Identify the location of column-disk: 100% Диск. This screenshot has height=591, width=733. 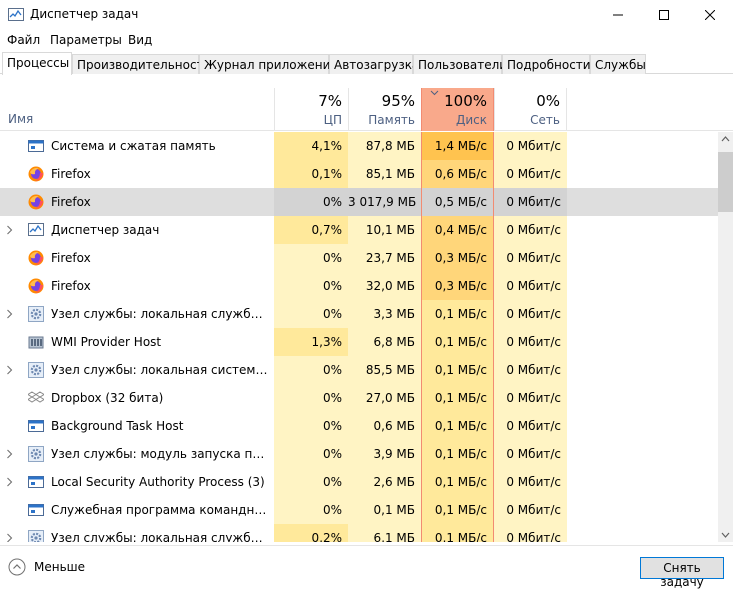
(457, 109).